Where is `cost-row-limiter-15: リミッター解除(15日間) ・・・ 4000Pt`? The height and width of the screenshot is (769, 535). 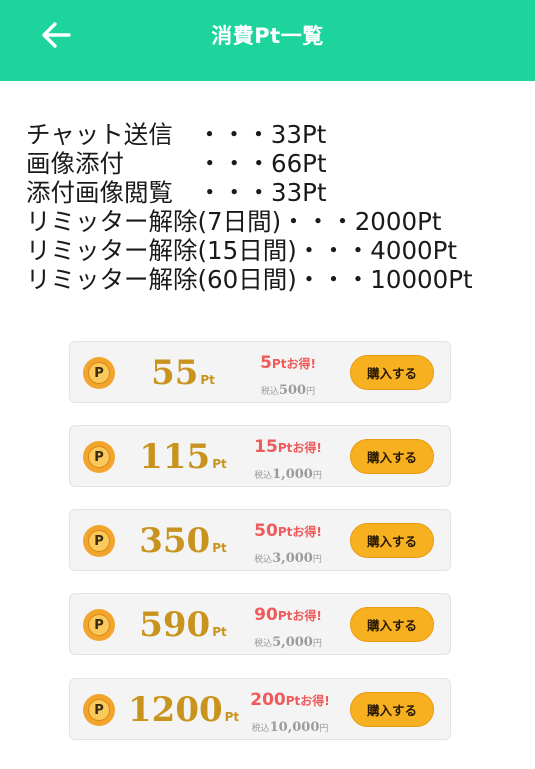 cost-row-limiter-15: リミッター解除(15日間) ・・・ 4000Pt is located at coordinates (276, 250).